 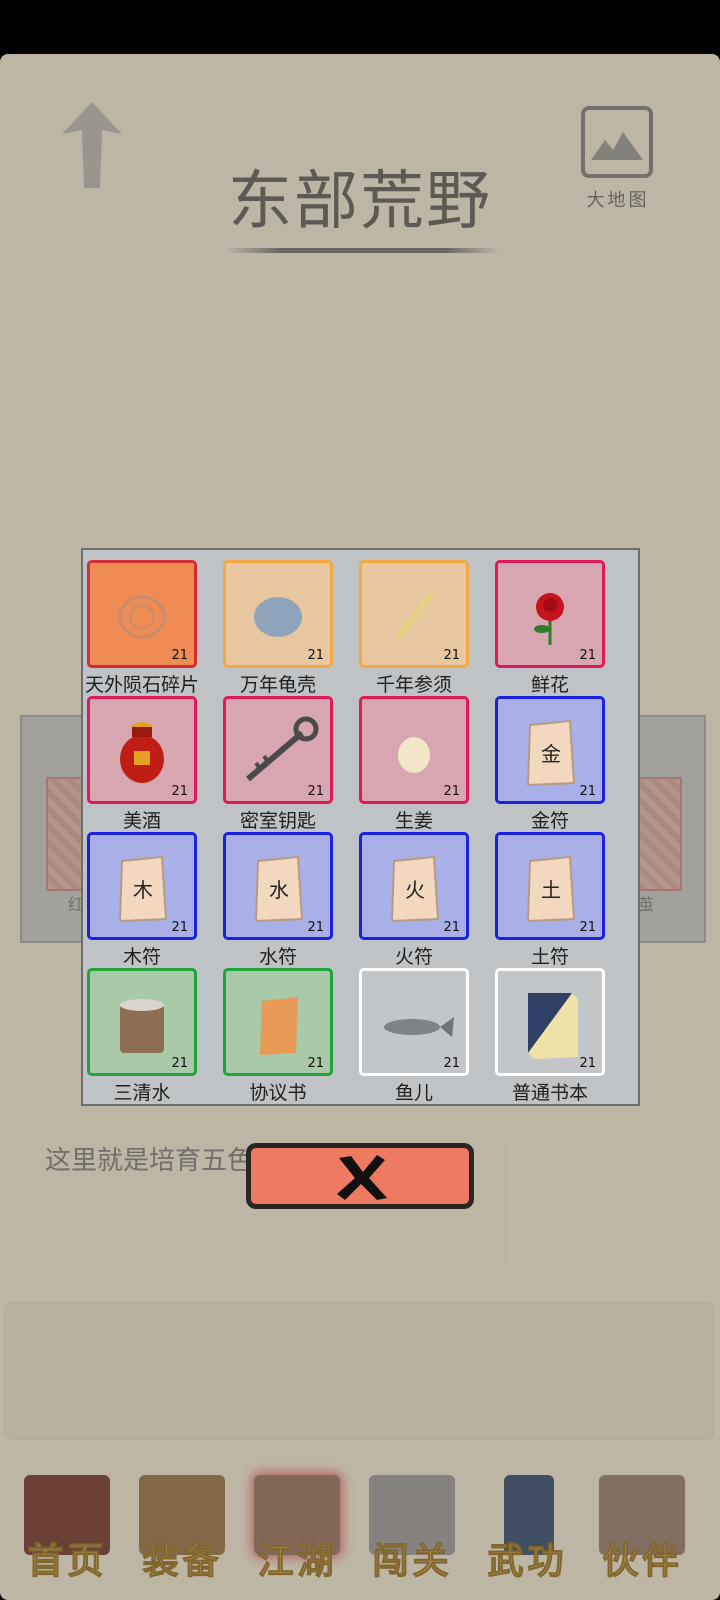 I want to click on inventory-item: 21 普通书本, so click(x=550, y=1033).